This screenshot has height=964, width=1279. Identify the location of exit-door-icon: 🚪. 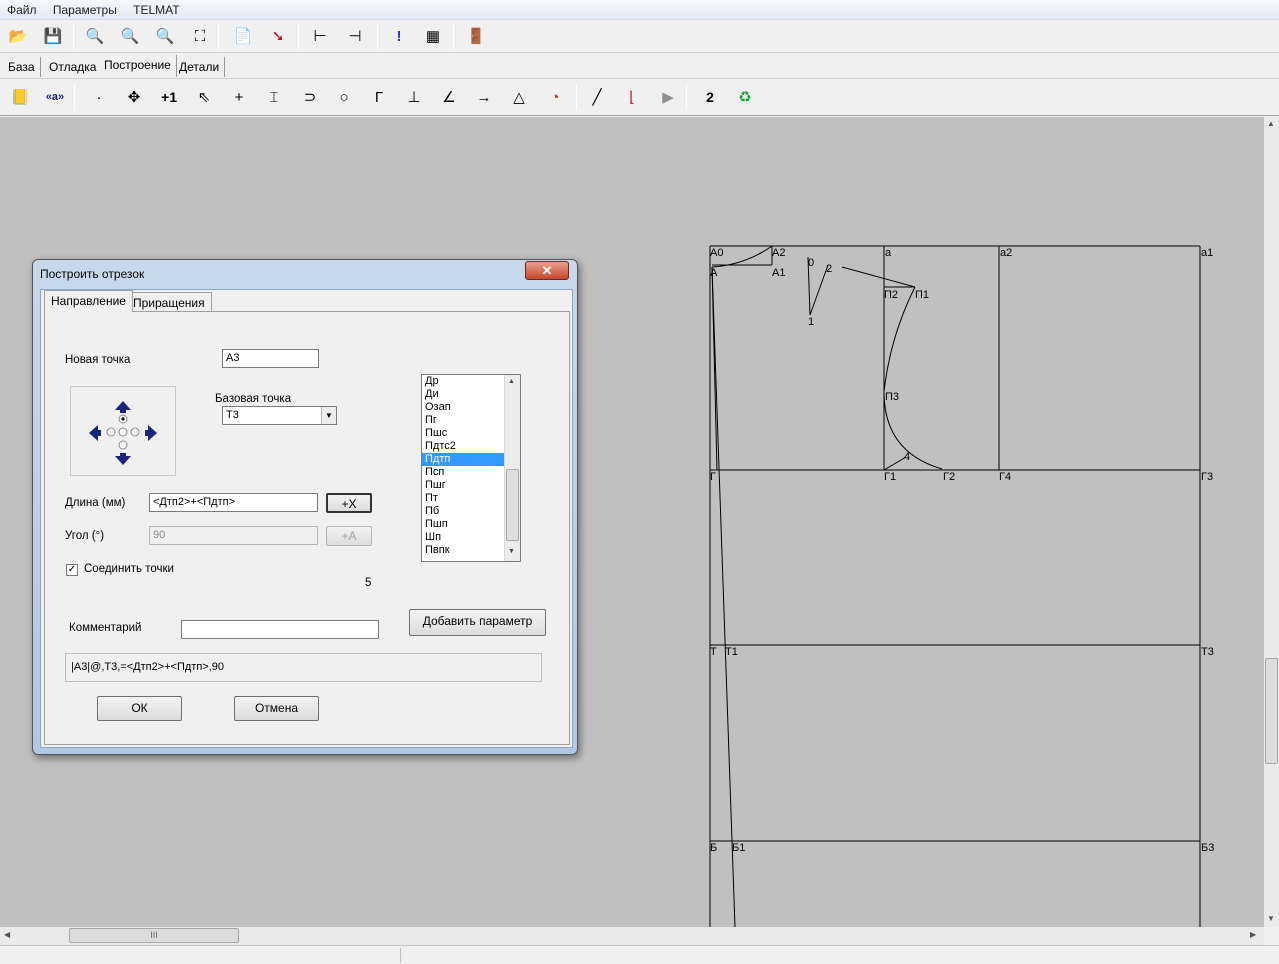
(476, 36).